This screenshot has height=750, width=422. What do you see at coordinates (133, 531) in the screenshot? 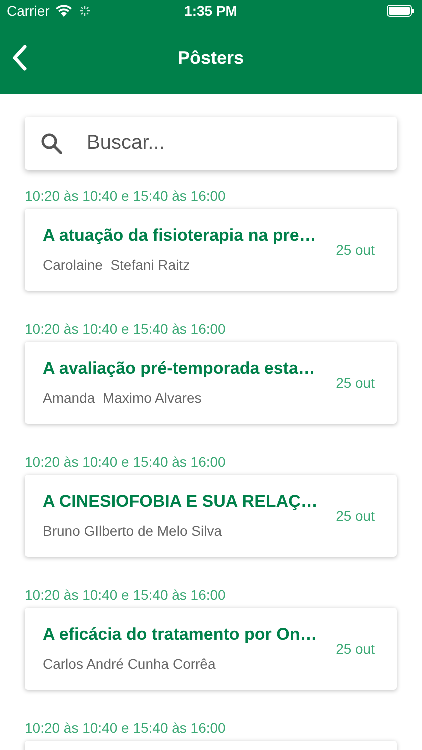
I see `poster-authors: Bruno GIlberto de Melo Silva` at bounding box center [133, 531].